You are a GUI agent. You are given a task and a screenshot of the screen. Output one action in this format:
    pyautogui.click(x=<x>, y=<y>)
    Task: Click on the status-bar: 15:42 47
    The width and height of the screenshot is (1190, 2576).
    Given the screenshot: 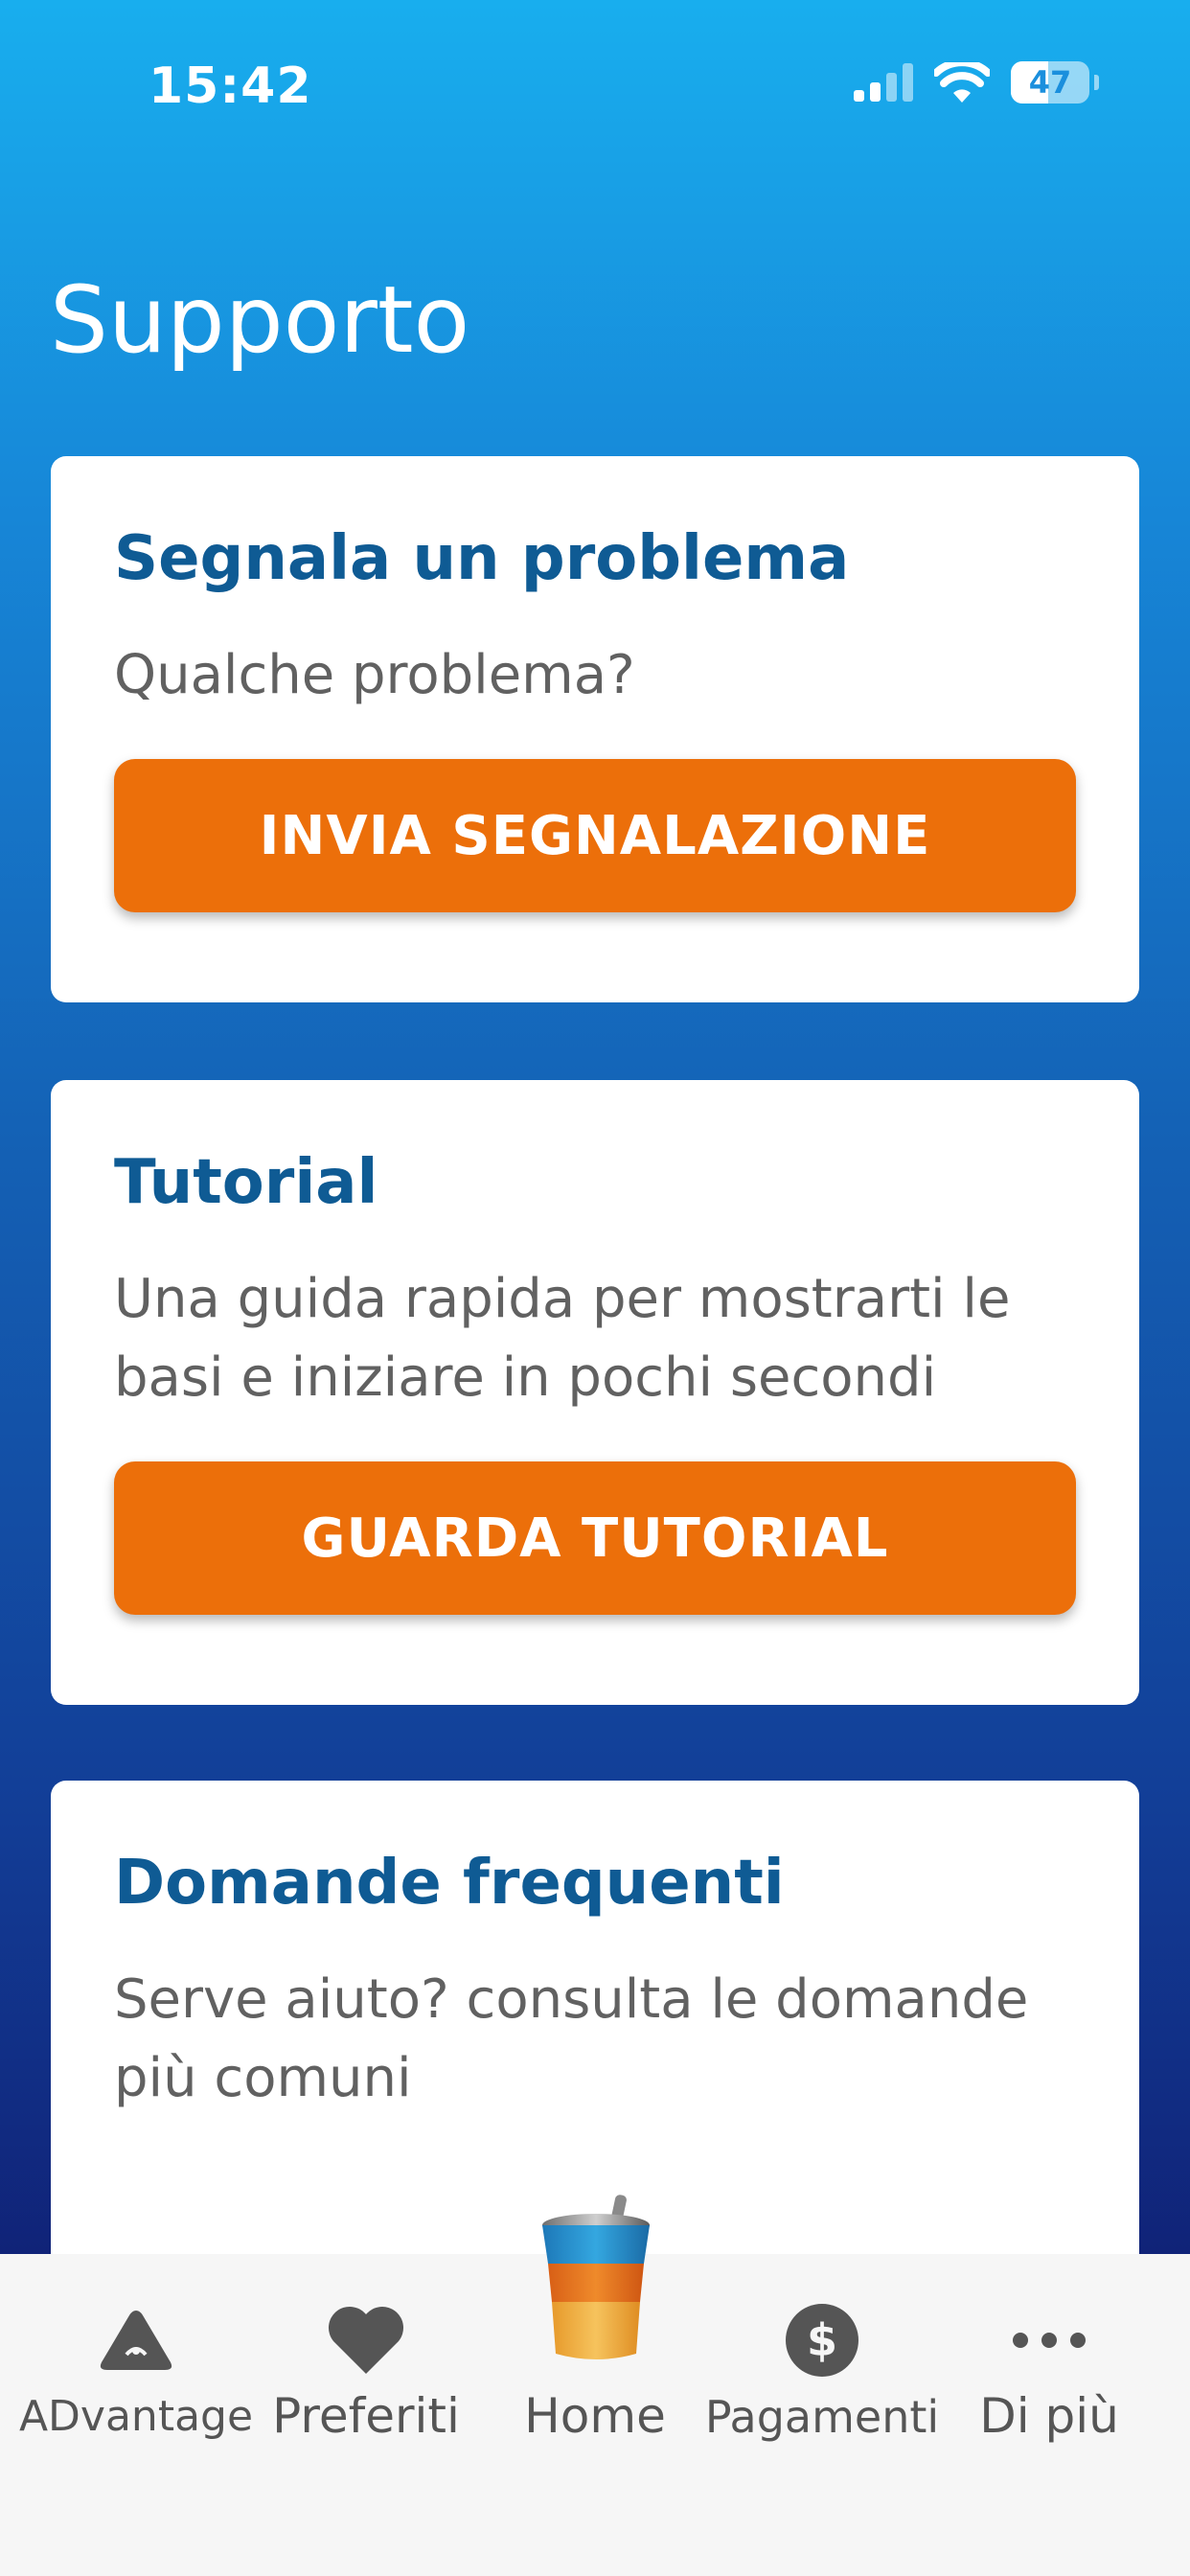 What is the action you would take?
    pyautogui.click(x=595, y=86)
    